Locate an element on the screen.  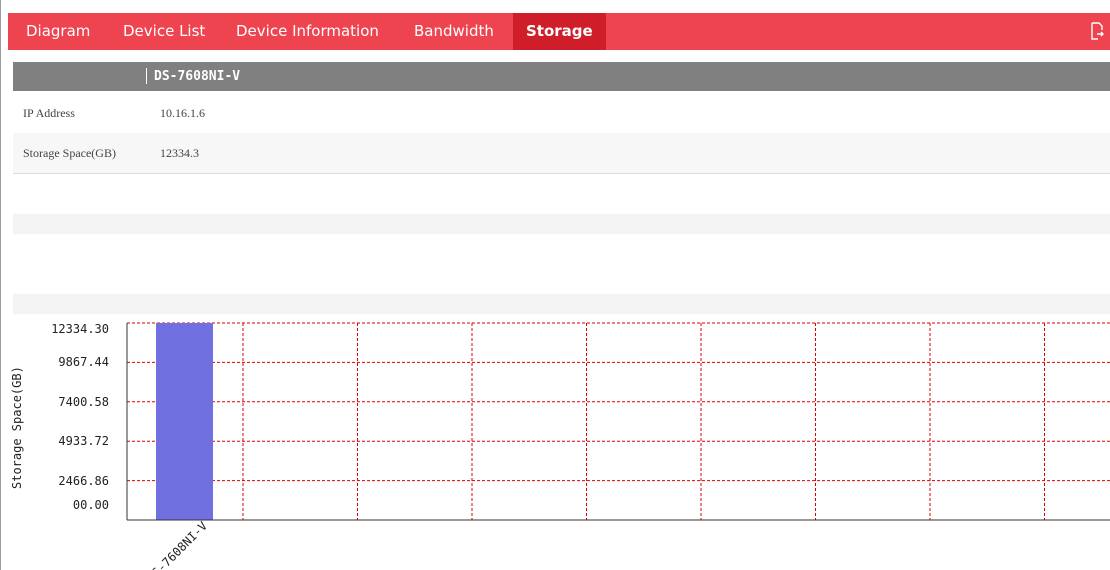
tab-device-information: Device Information is located at coordinates (307, 31).